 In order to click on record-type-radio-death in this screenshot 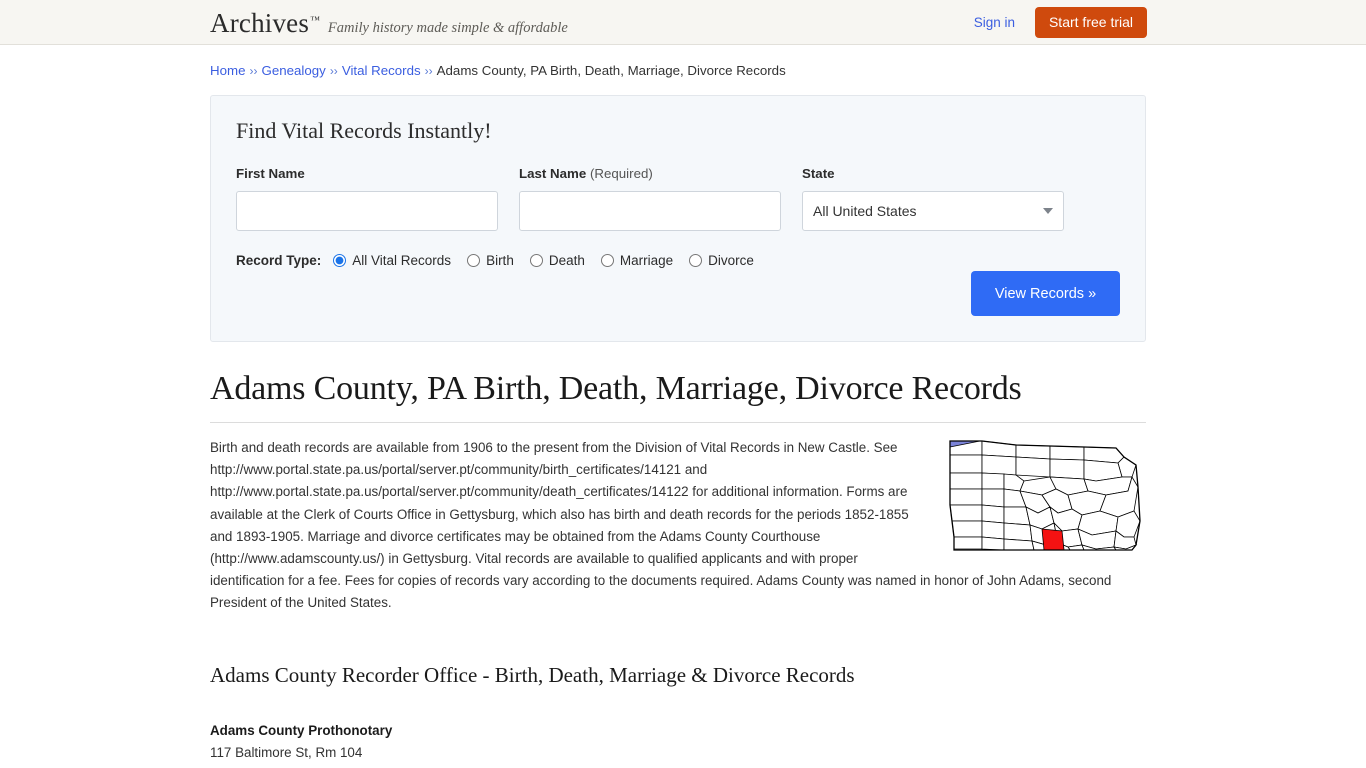, I will do `click(536, 260)`.